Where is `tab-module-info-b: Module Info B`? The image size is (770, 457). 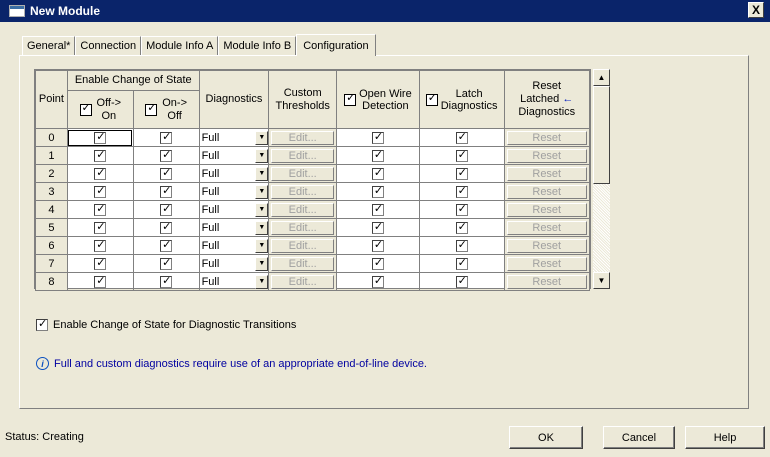
tab-module-info-b: Module Info B is located at coordinates (257, 45).